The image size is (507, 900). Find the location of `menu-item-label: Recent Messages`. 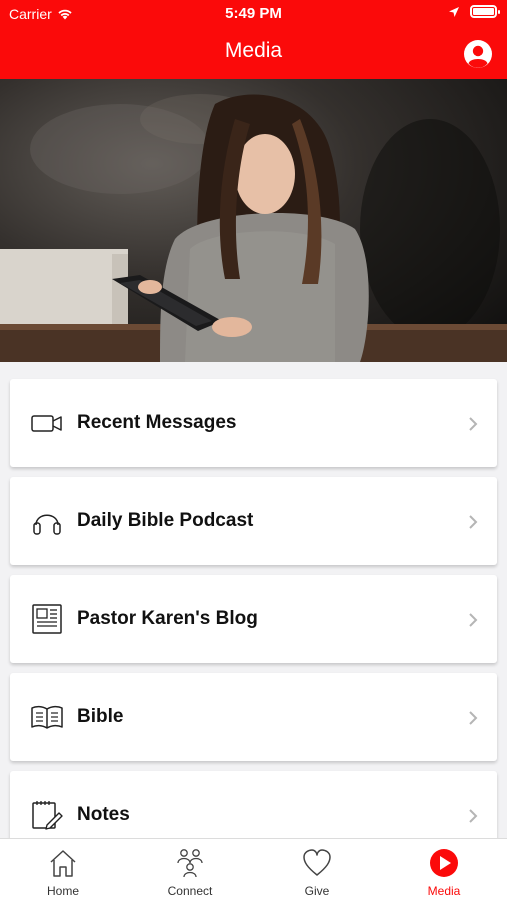

menu-item-label: Recent Messages is located at coordinates (157, 422).